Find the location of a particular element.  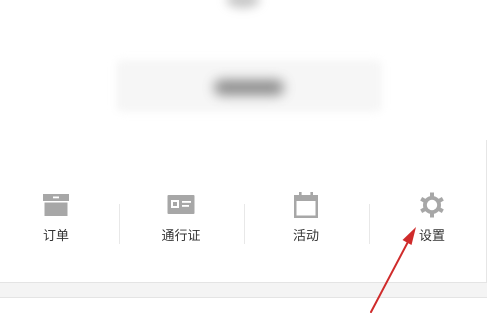

annotation-arrow-icon is located at coordinates (393, 270).